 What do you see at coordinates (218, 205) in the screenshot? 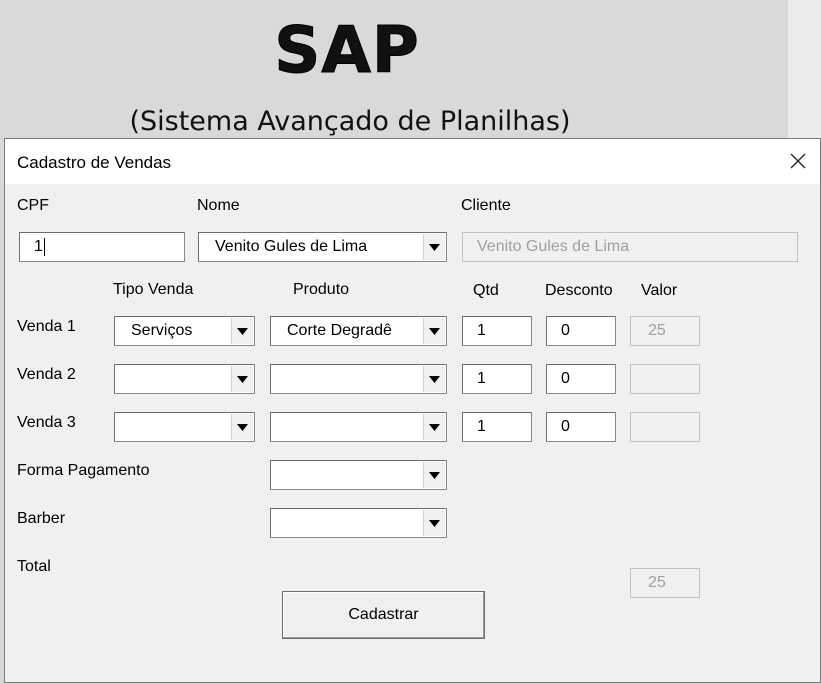
I see `nome-label: Nome` at bounding box center [218, 205].